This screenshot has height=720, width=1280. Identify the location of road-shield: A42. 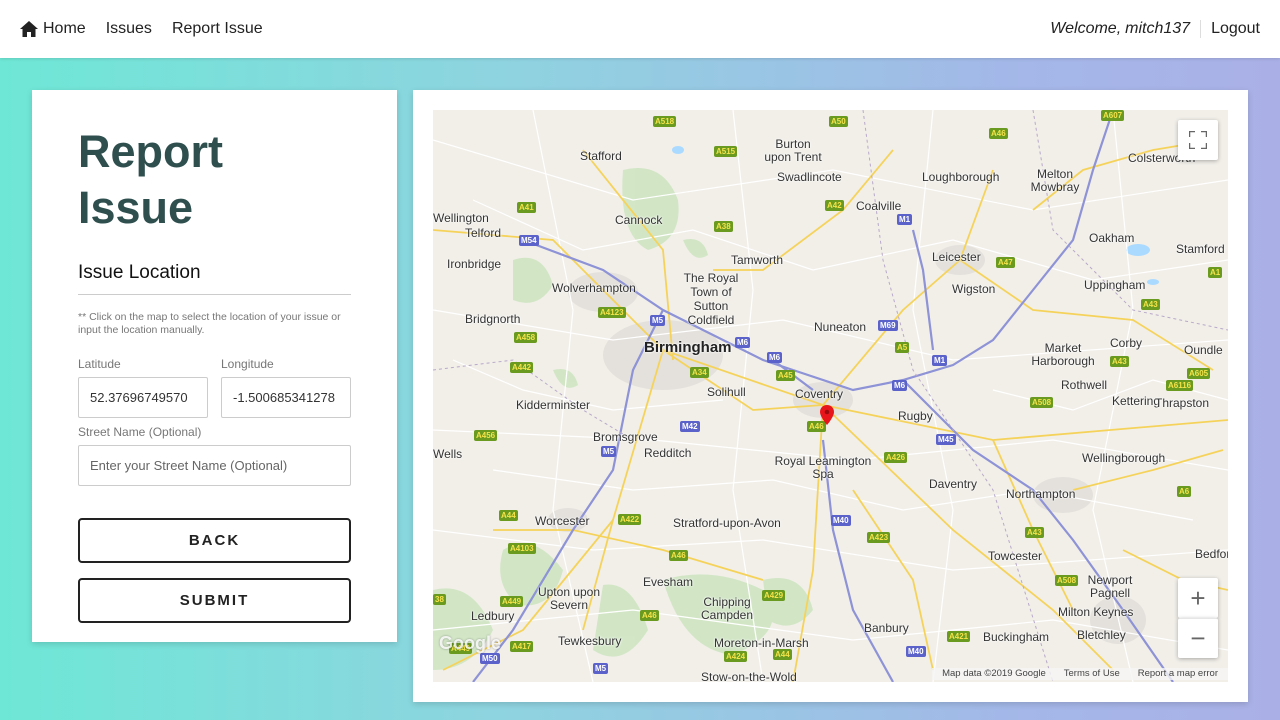
(834, 205).